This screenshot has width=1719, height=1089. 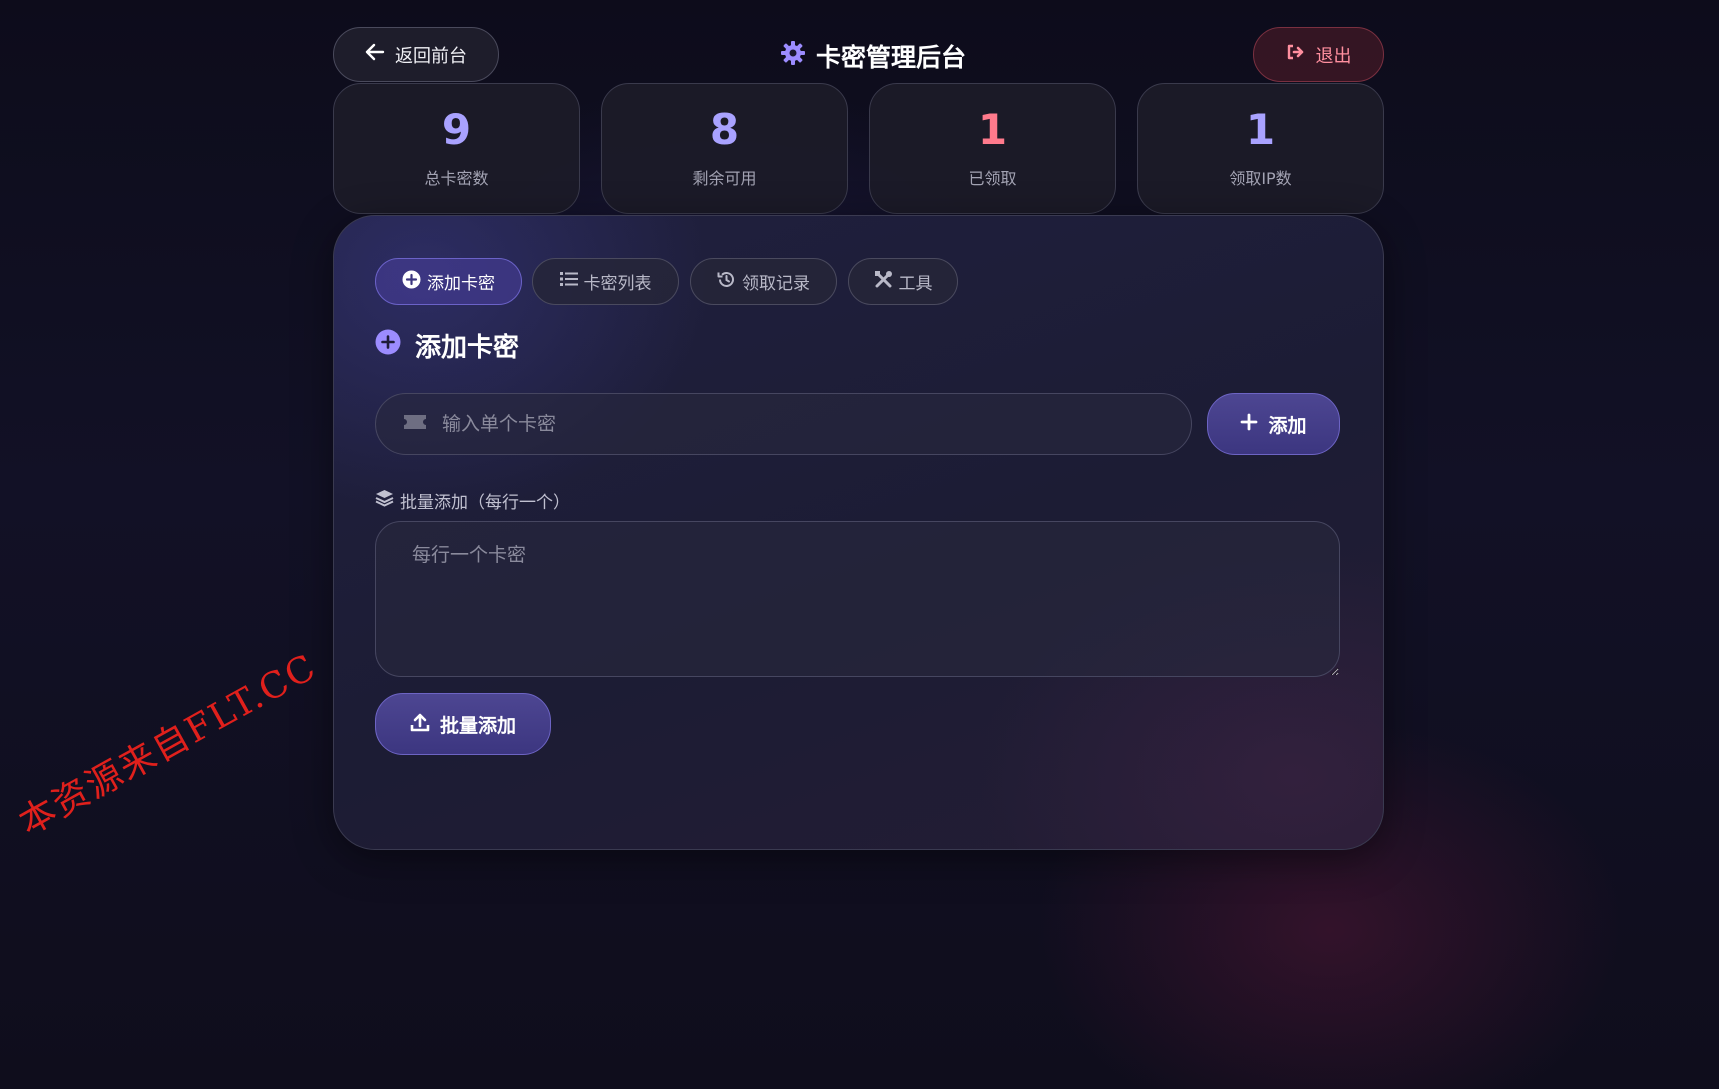 What do you see at coordinates (456, 129) in the screenshot?
I see `stat-value: 9` at bounding box center [456, 129].